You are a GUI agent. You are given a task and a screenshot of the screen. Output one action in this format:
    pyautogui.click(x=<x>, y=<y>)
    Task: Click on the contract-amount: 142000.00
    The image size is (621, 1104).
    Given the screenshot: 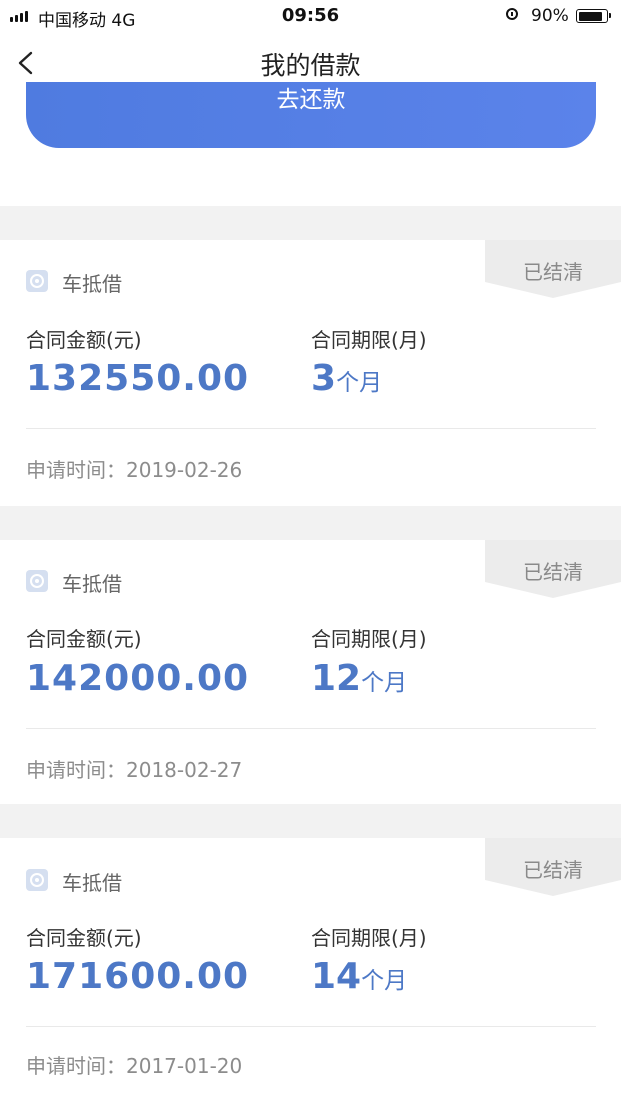 What is the action you would take?
    pyautogui.click(x=138, y=678)
    